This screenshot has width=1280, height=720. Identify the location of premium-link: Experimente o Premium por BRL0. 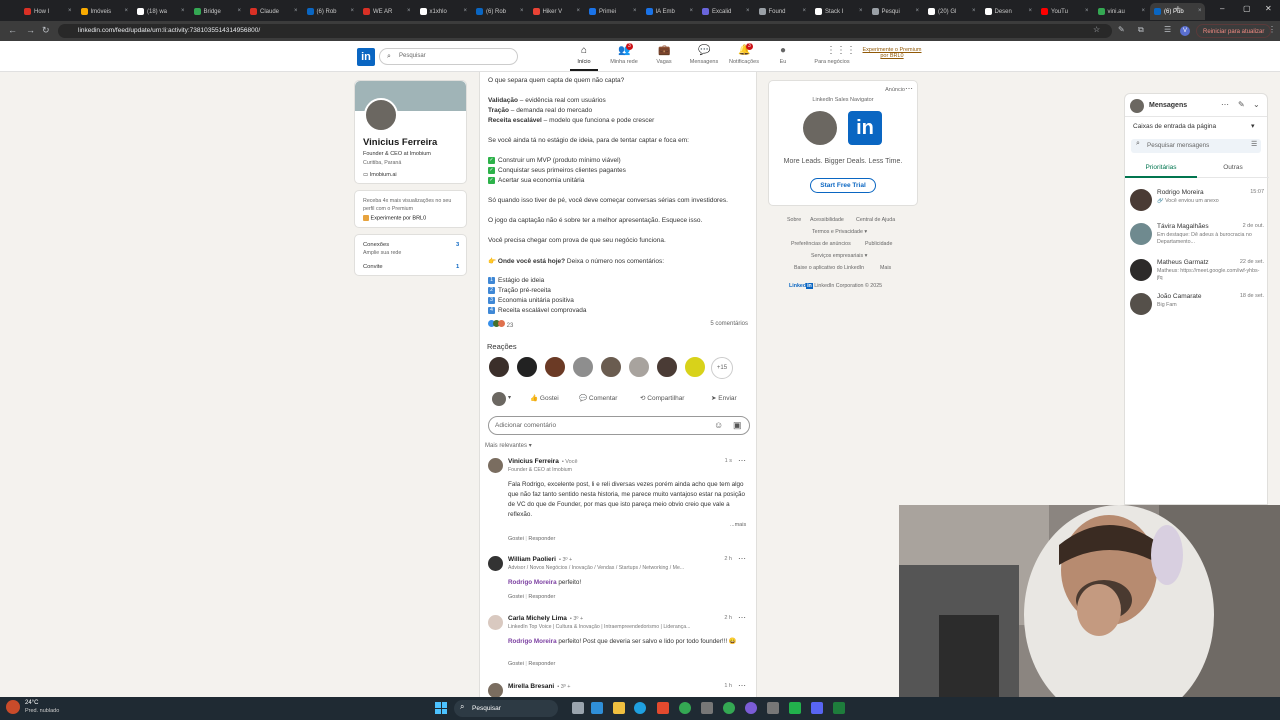
(892, 53).